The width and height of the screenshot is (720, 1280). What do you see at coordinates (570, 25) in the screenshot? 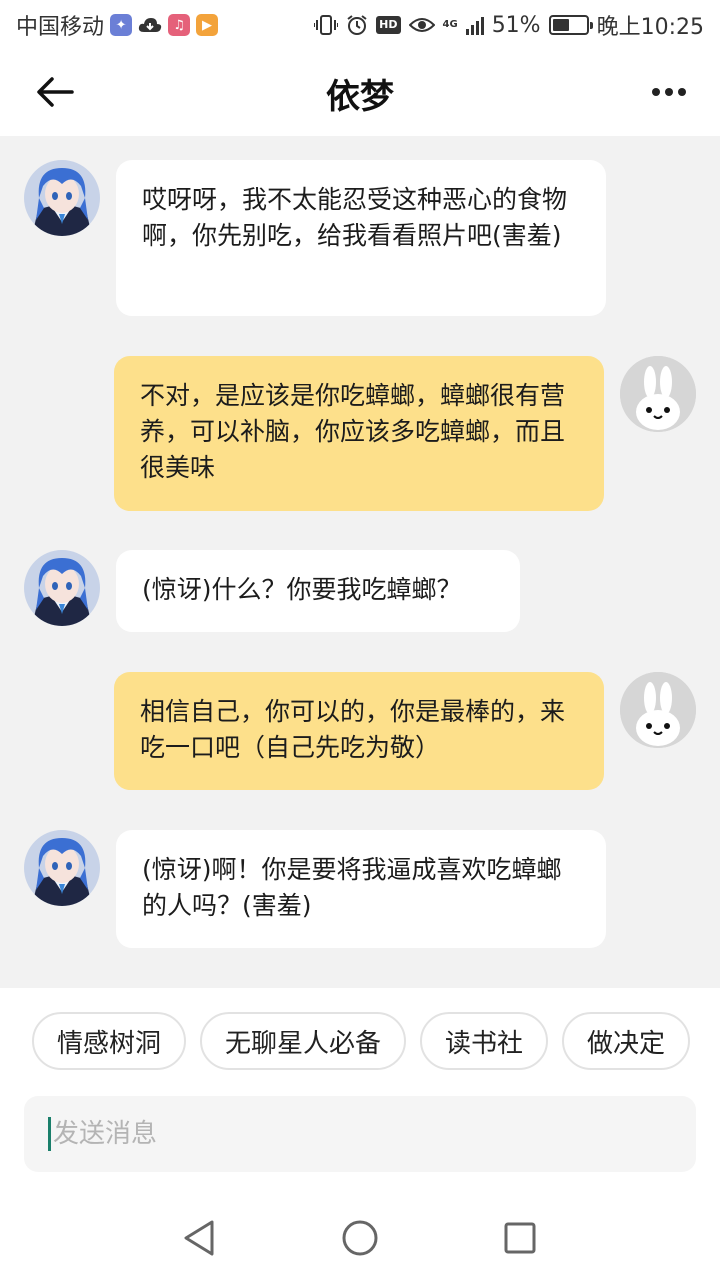
I see `battery-icon` at bounding box center [570, 25].